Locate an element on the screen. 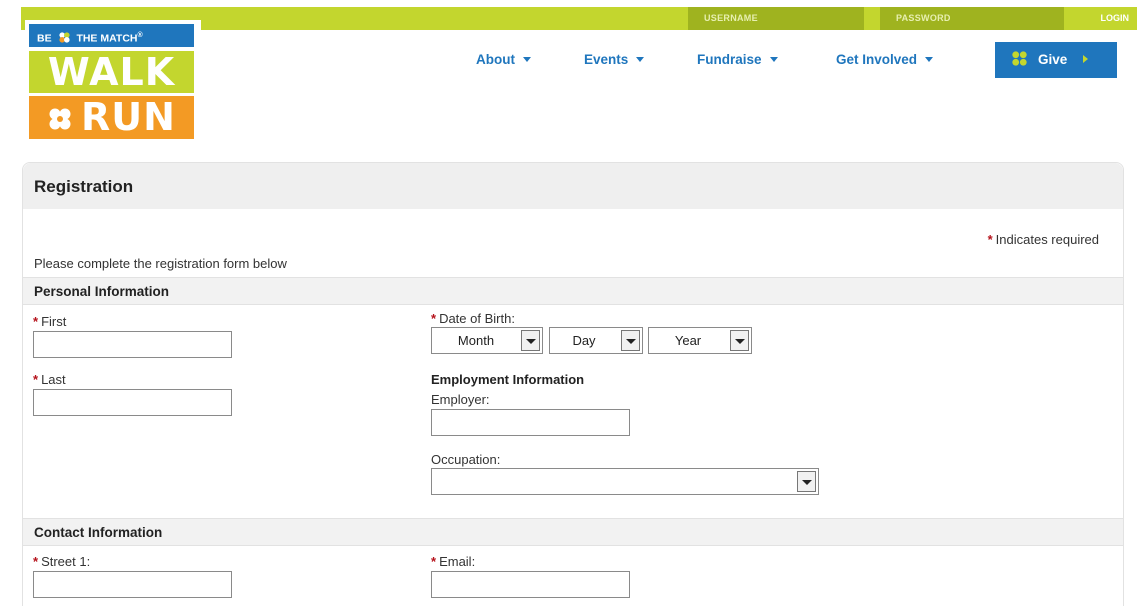 This screenshot has width=1137, height=606. email-input is located at coordinates (530, 584).